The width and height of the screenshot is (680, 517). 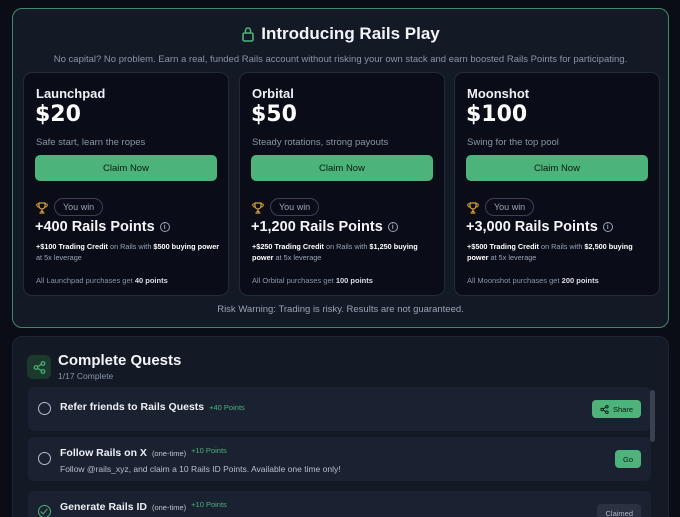 I want to click on tier-name: Orbital, so click(x=273, y=93).